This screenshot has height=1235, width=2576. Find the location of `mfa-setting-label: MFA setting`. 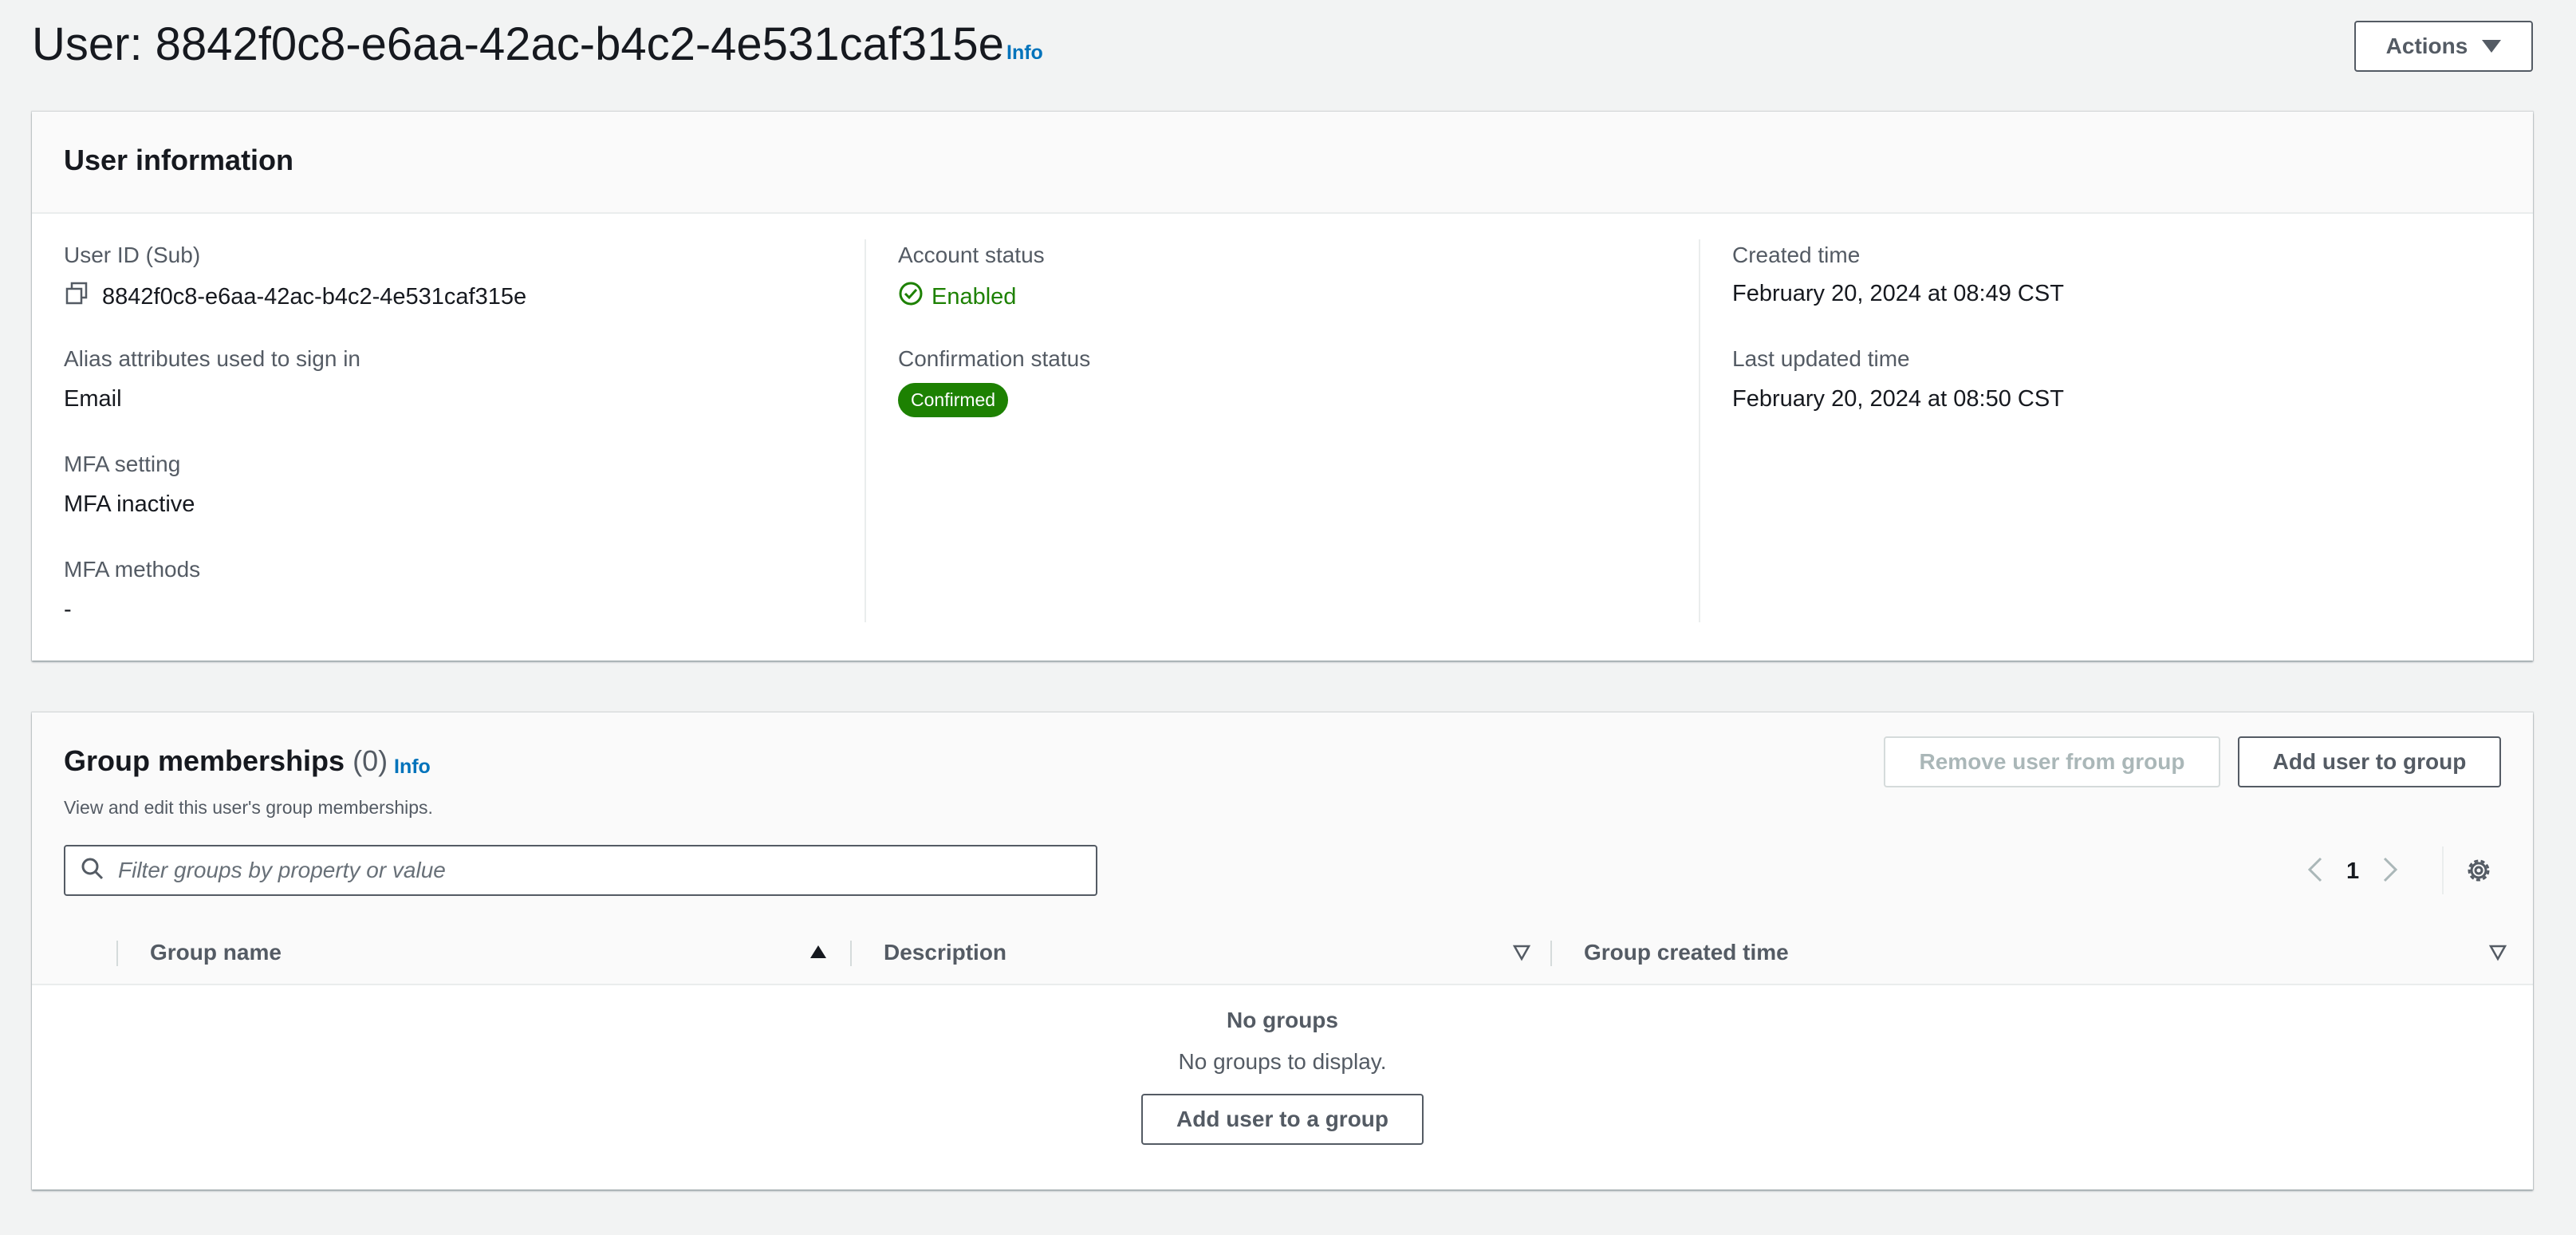

mfa-setting-label: MFA setting is located at coordinates (122, 464).